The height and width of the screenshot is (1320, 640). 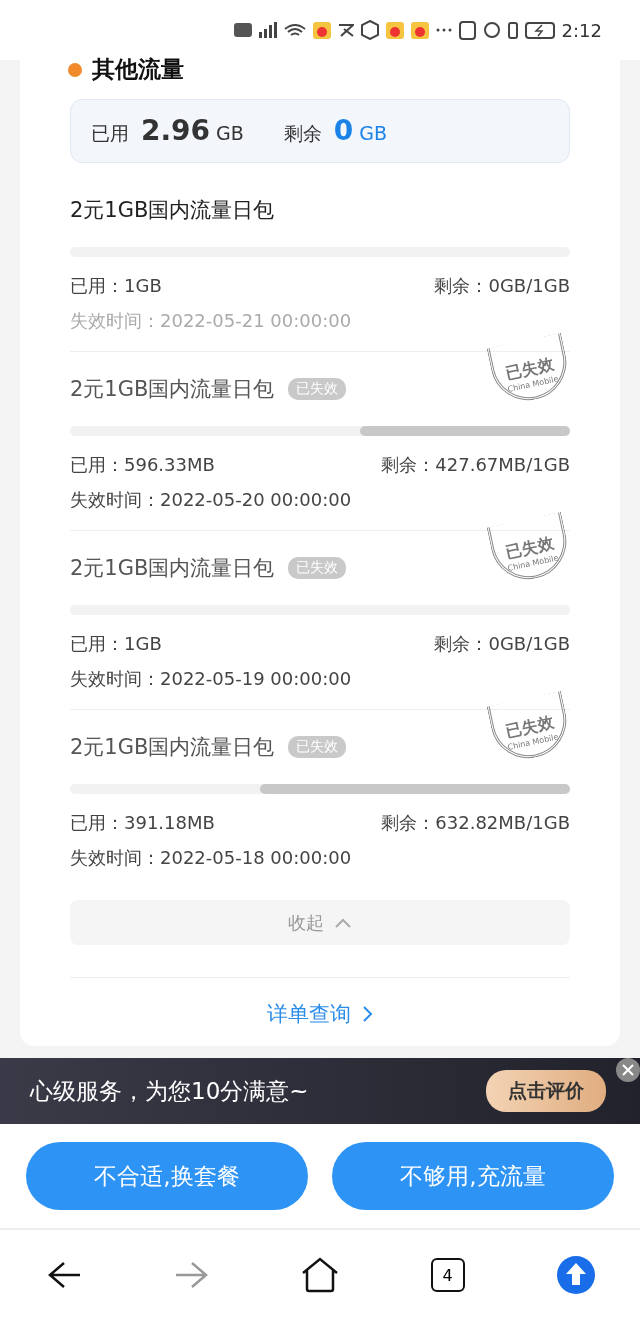 What do you see at coordinates (176, 131) in the screenshot?
I see `used-value: 2.96` at bounding box center [176, 131].